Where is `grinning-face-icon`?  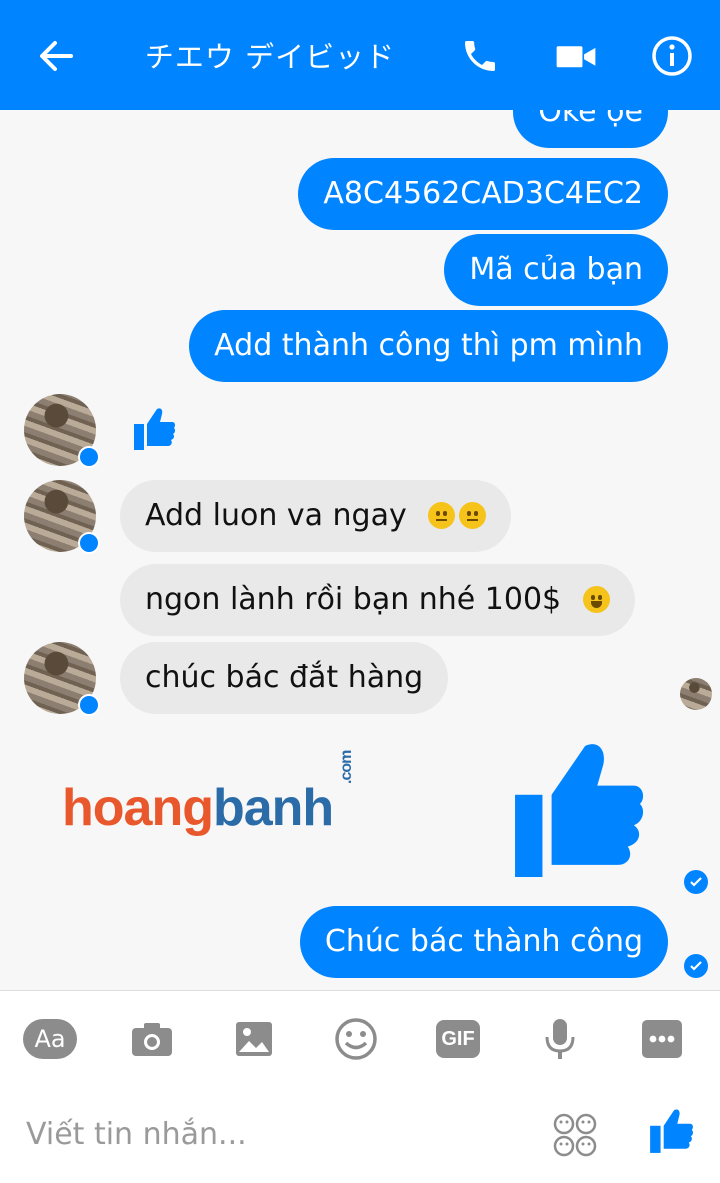 grinning-face-icon is located at coordinates (596, 599).